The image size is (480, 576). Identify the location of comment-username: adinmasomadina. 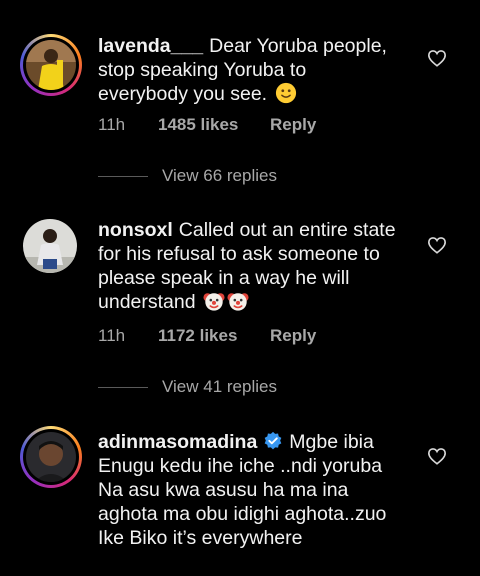
(177, 442).